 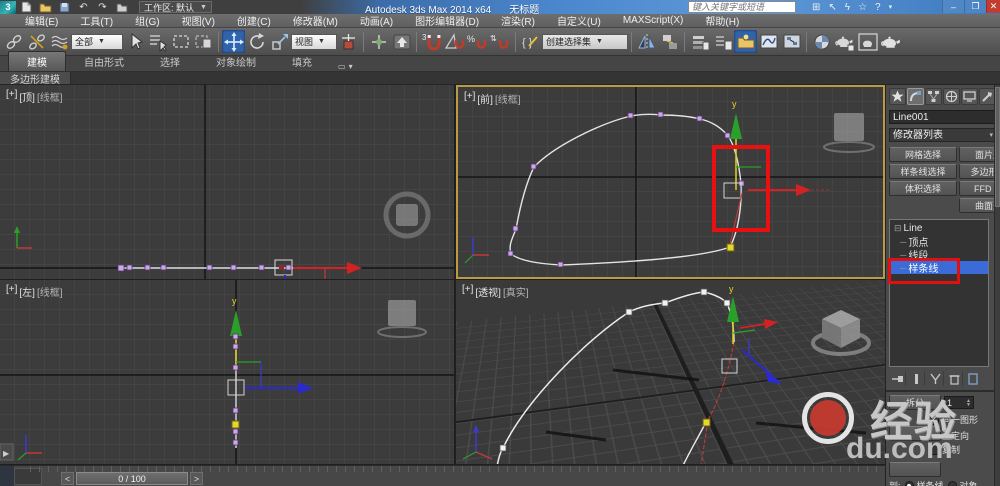 I want to click on spinner-snap-toggle-icon: ⇅, so click(x=500, y=41).